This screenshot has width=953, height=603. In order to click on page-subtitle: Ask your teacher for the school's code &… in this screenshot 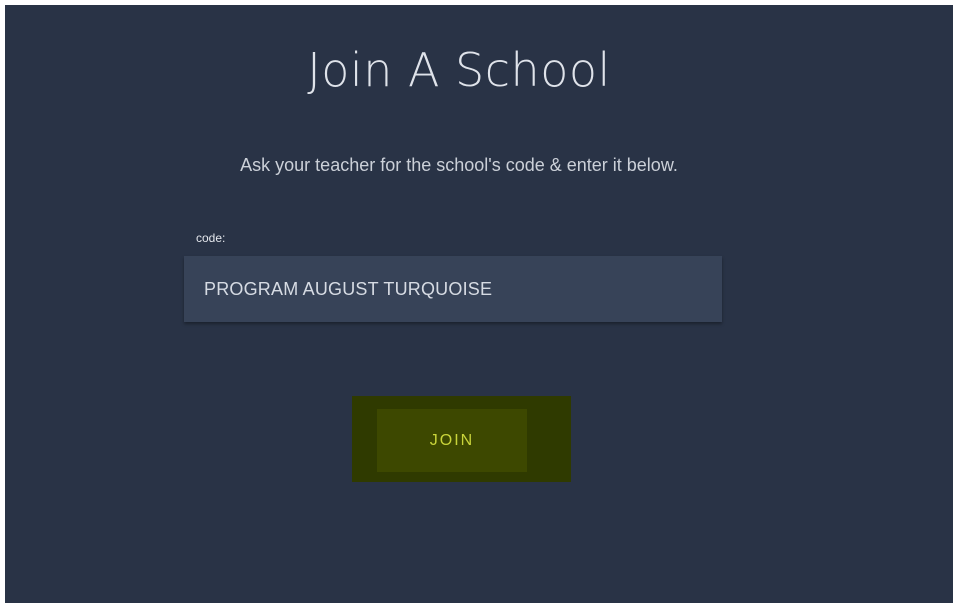, I will do `click(459, 165)`.